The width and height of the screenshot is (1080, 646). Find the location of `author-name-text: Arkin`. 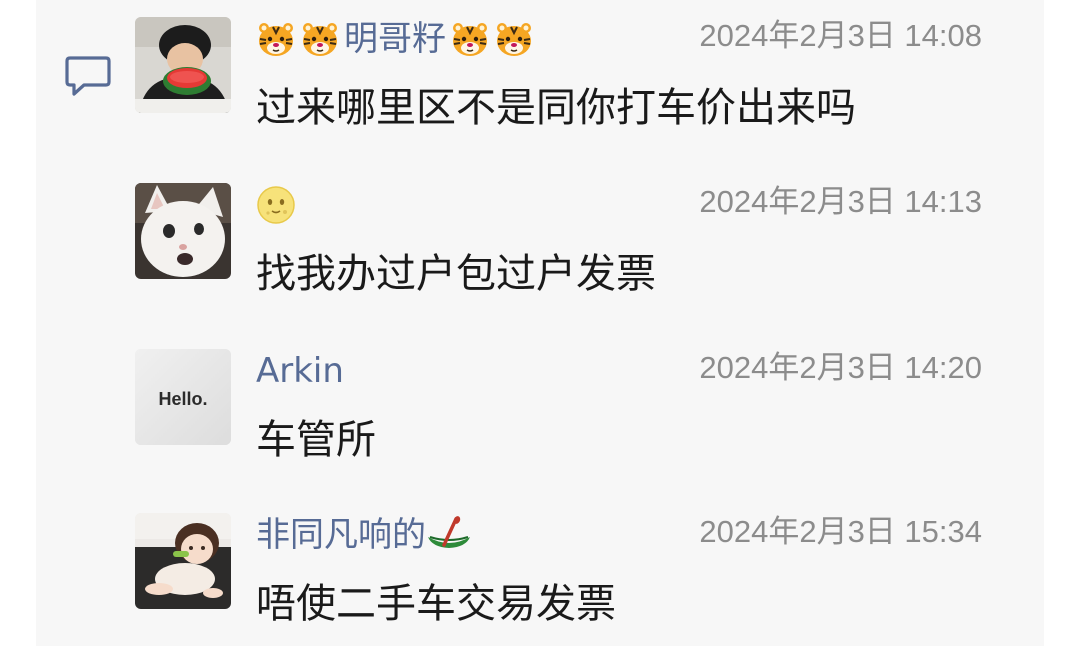

author-name-text: Arkin is located at coordinates (300, 371).